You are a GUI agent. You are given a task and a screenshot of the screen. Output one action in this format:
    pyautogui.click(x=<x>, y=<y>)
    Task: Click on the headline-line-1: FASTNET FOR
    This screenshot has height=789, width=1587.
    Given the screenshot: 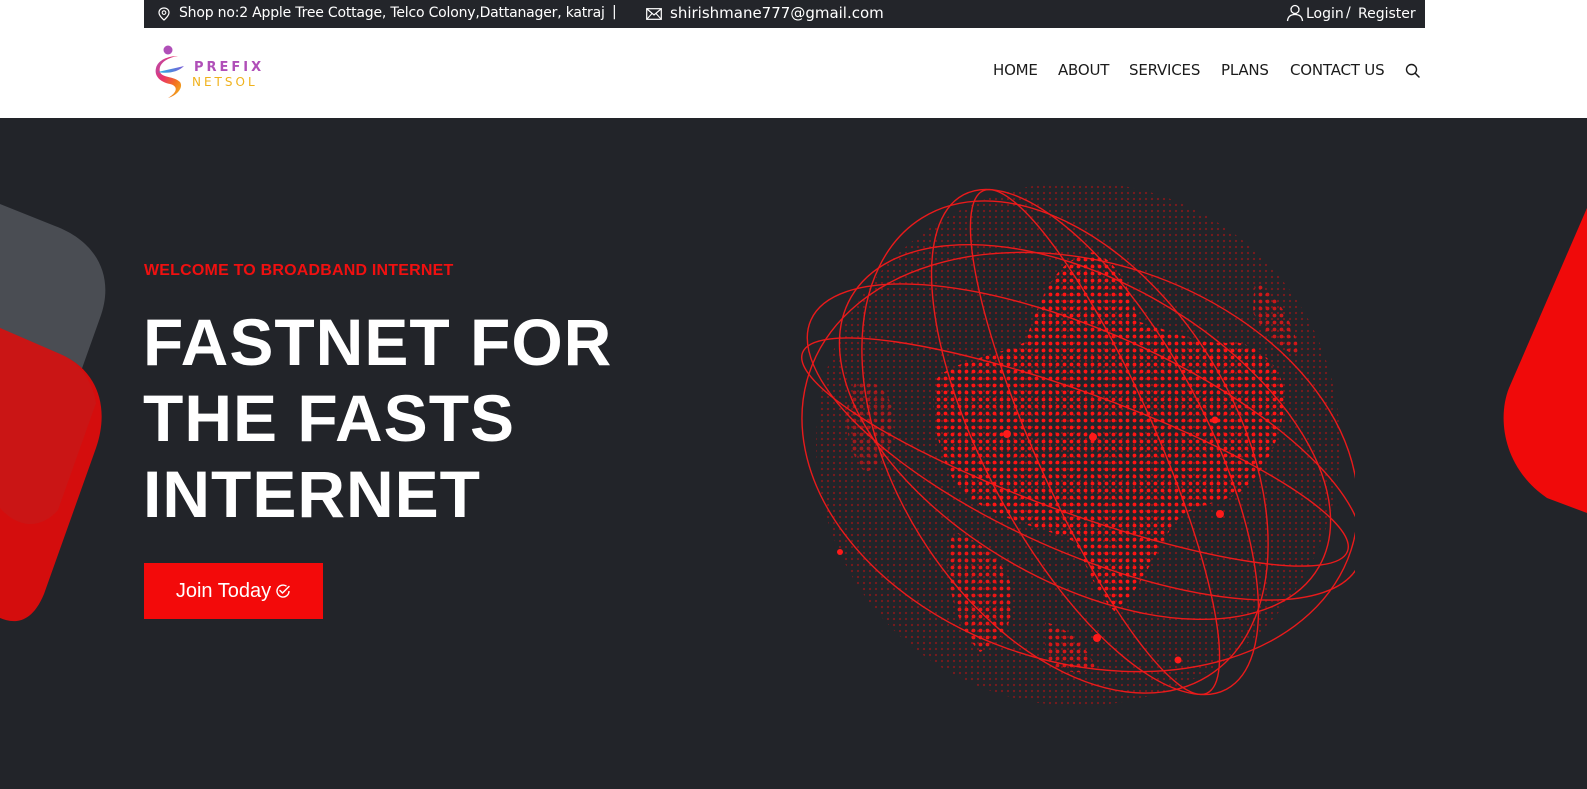 What is the action you would take?
    pyautogui.click(x=378, y=342)
    